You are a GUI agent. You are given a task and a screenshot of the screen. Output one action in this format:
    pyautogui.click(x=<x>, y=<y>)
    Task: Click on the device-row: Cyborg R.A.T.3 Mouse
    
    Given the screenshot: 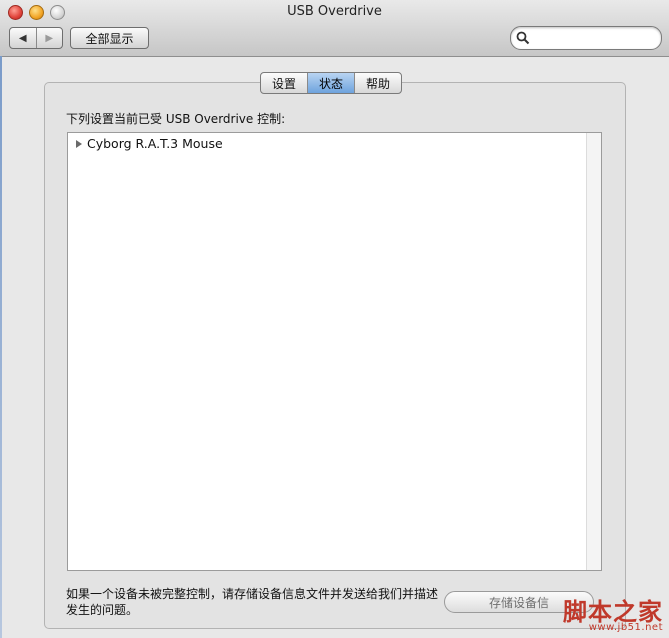 What is the action you would take?
    pyautogui.click(x=149, y=143)
    